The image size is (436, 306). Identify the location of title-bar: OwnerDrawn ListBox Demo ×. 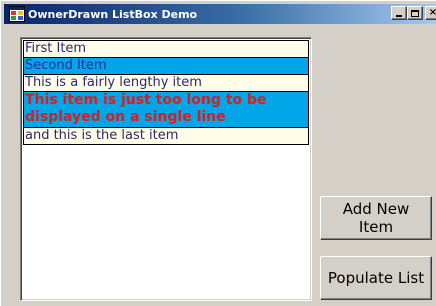
(220, 14).